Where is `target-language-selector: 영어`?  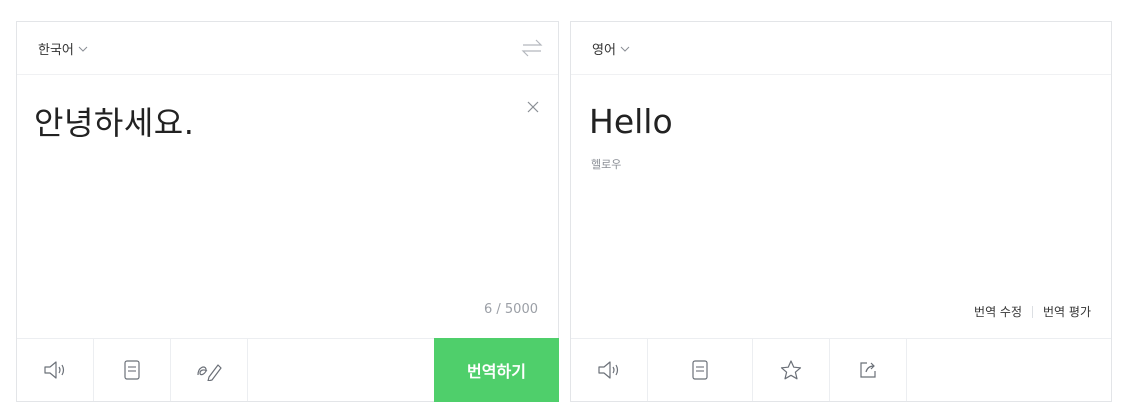 target-language-selector: 영어 is located at coordinates (611, 48).